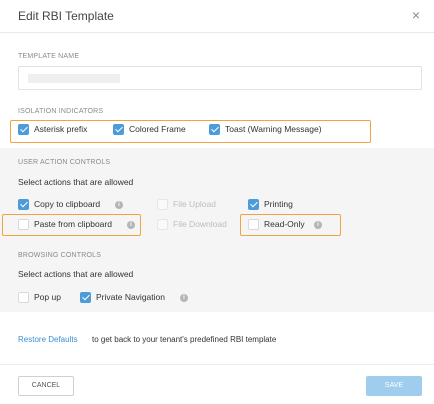  What do you see at coordinates (66, 16) in the screenshot?
I see `dialog-title: Edit RBI Template` at bounding box center [66, 16].